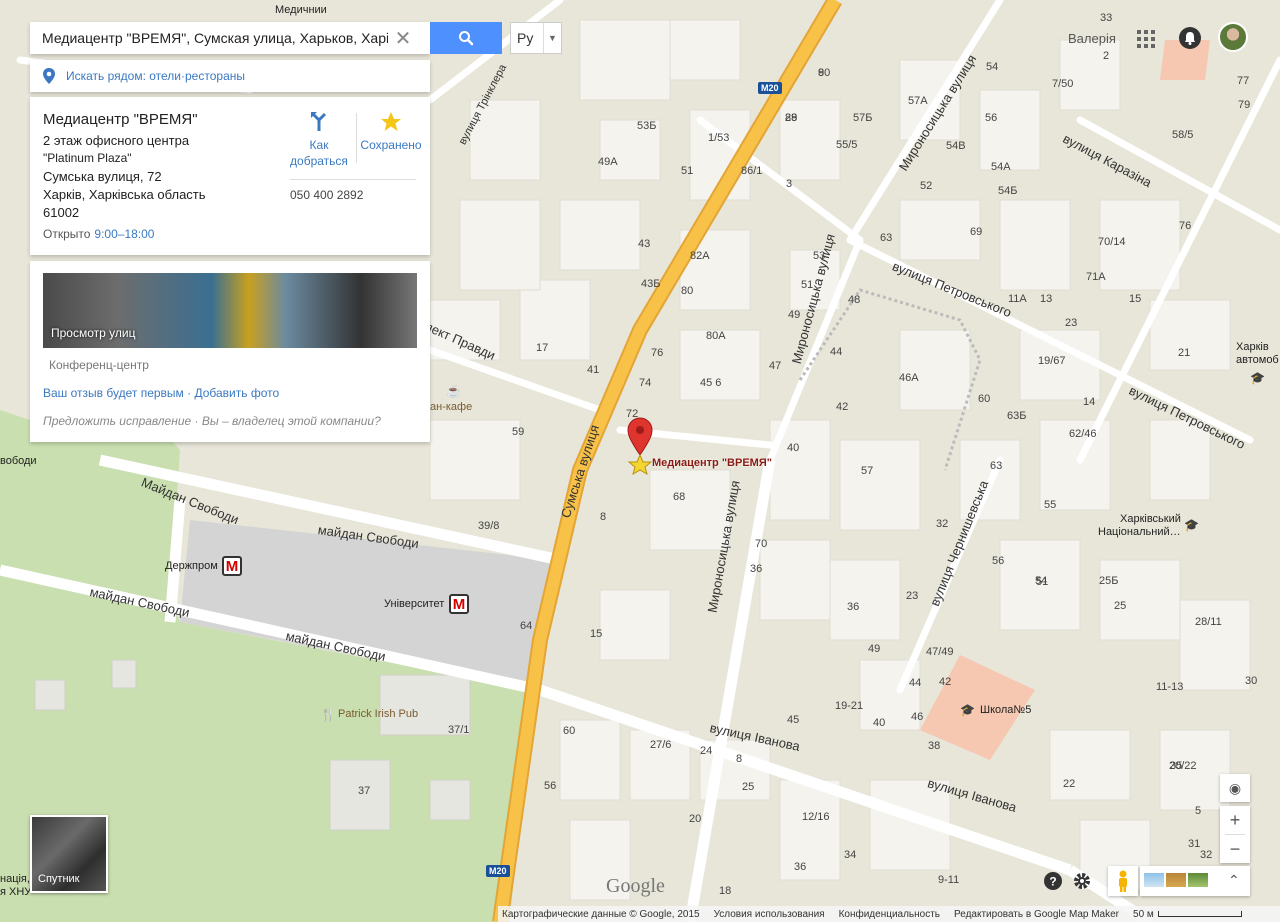  I want to click on poi-universytet-label: Університет, so click(414, 604).